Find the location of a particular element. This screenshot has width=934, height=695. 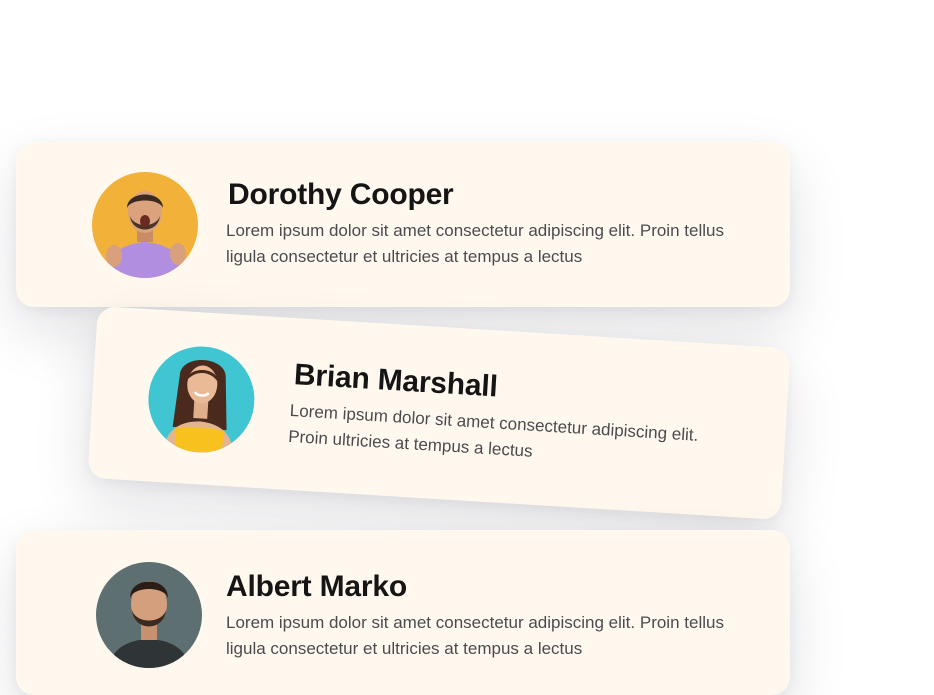

avatar-photo-man-cheering is located at coordinates (145, 225).